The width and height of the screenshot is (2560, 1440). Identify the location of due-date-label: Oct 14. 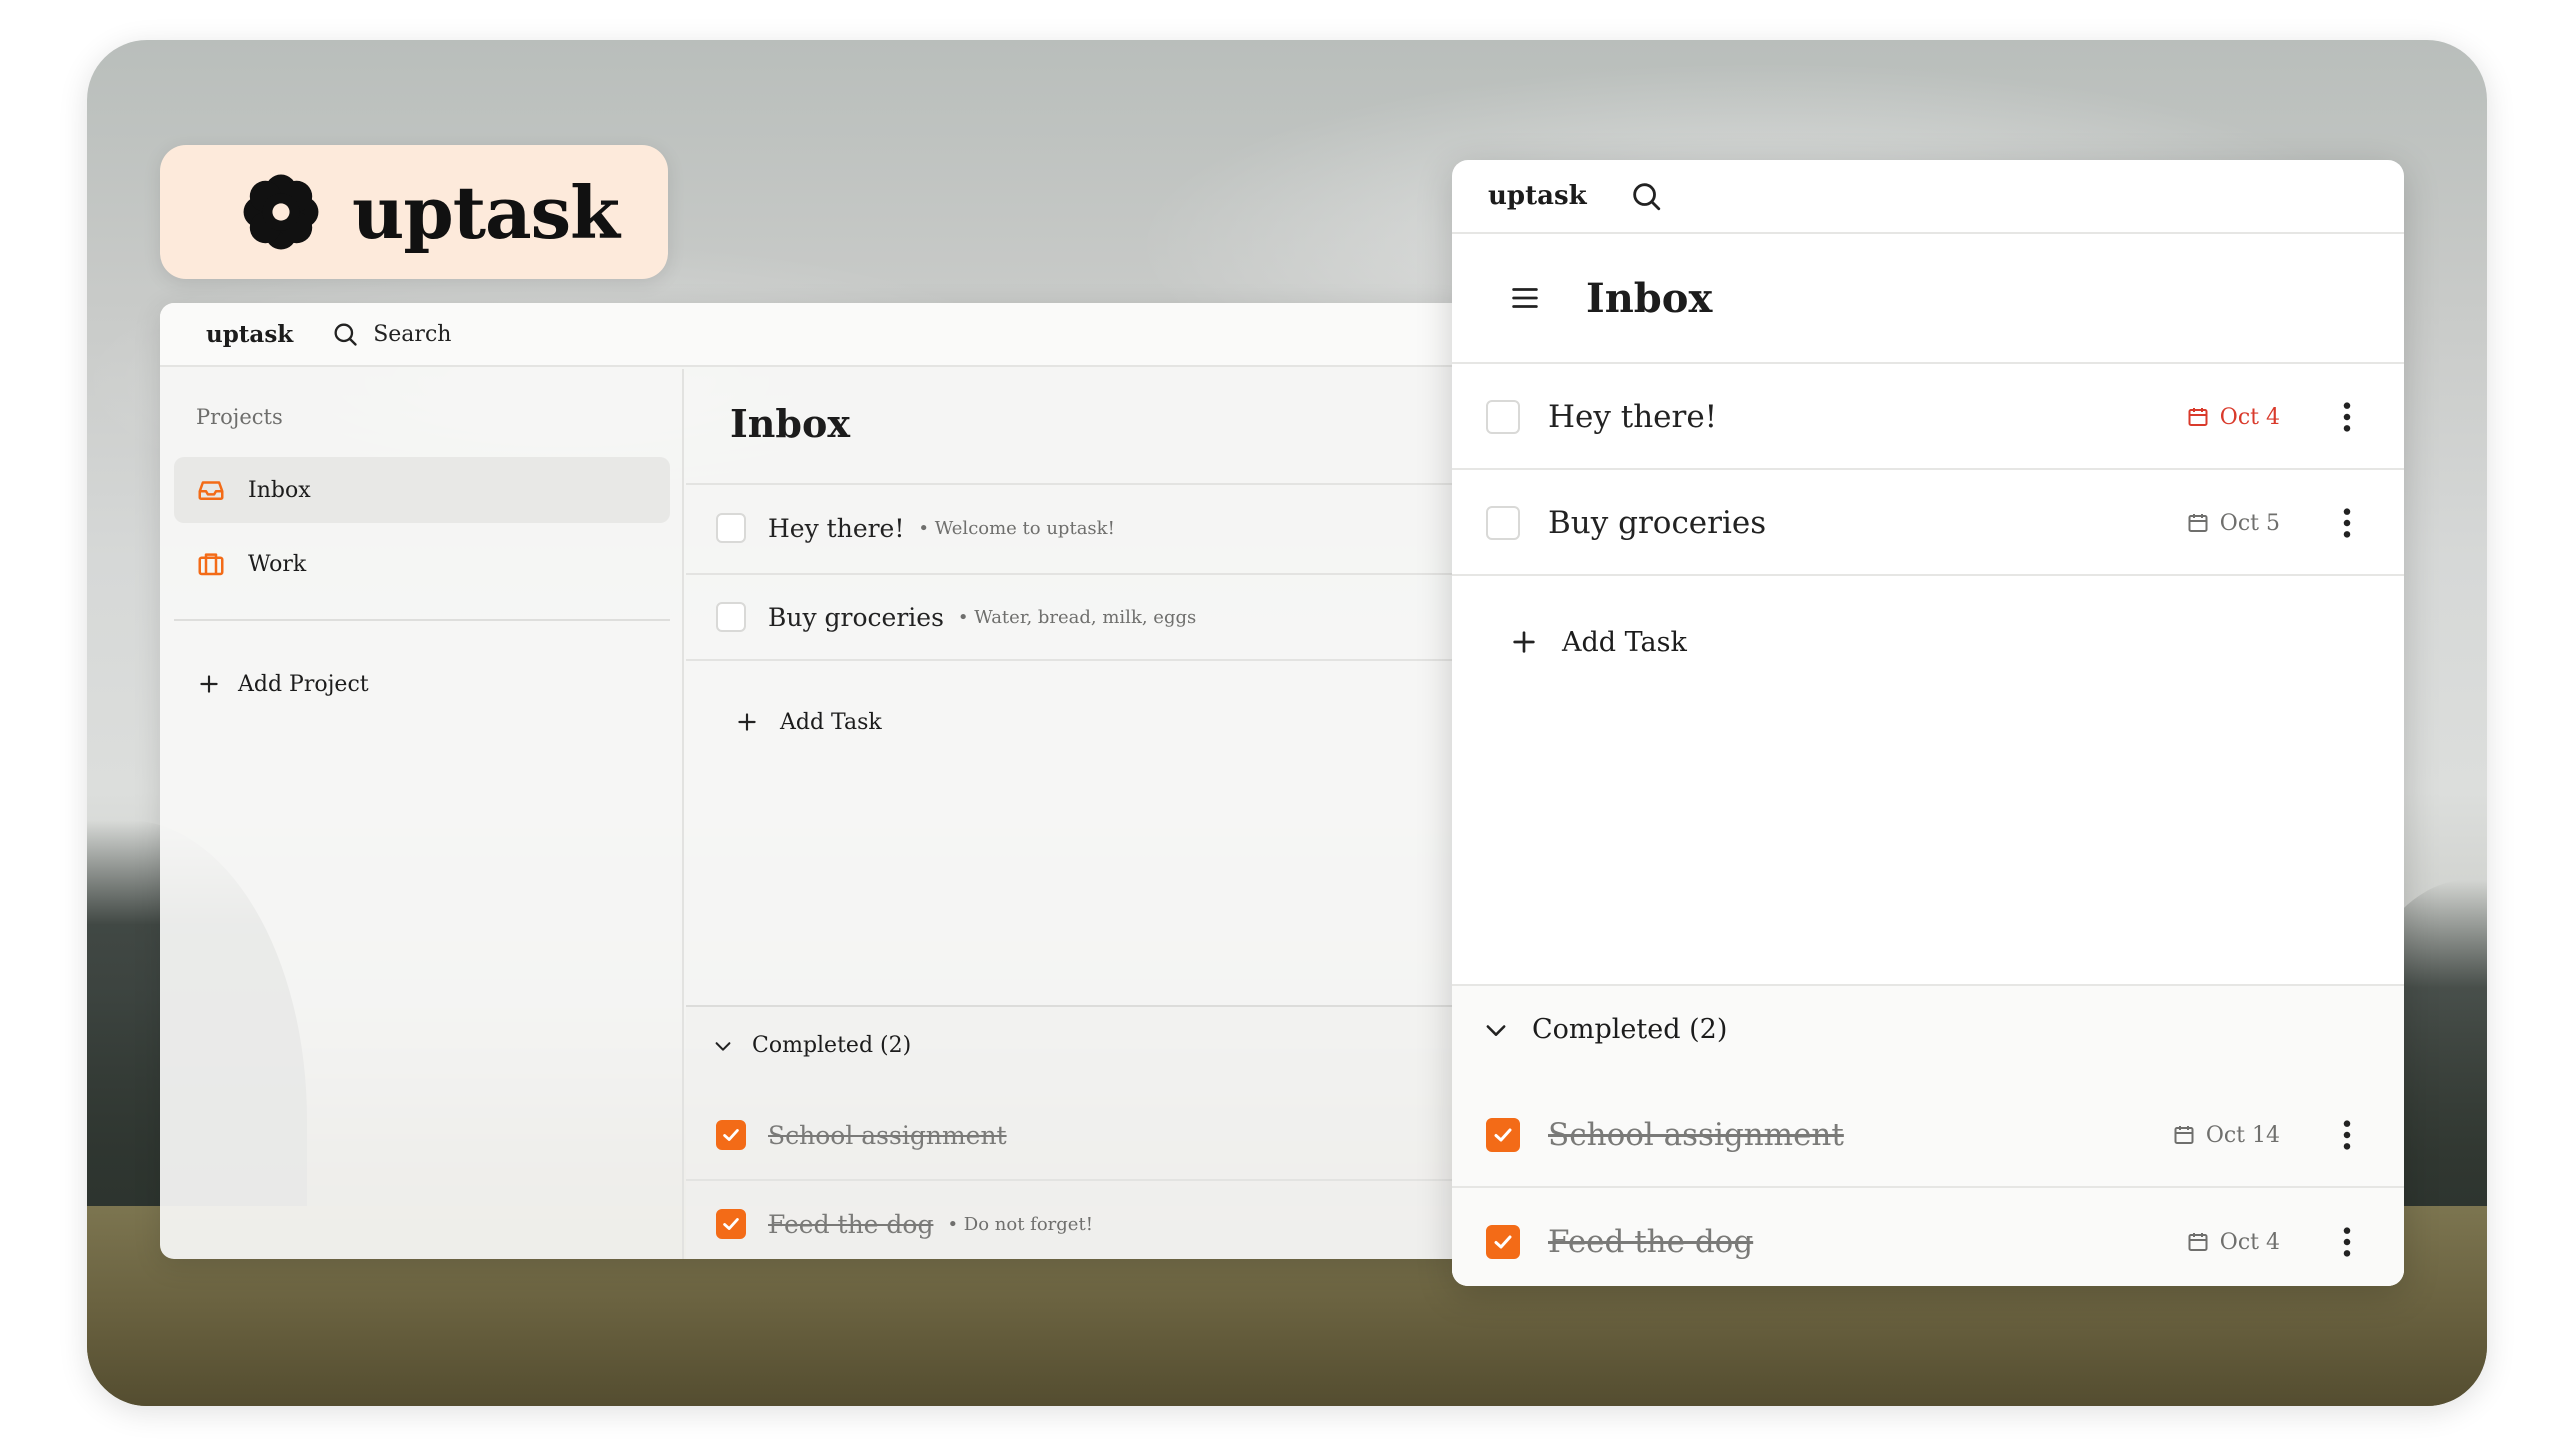
(2242, 1135).